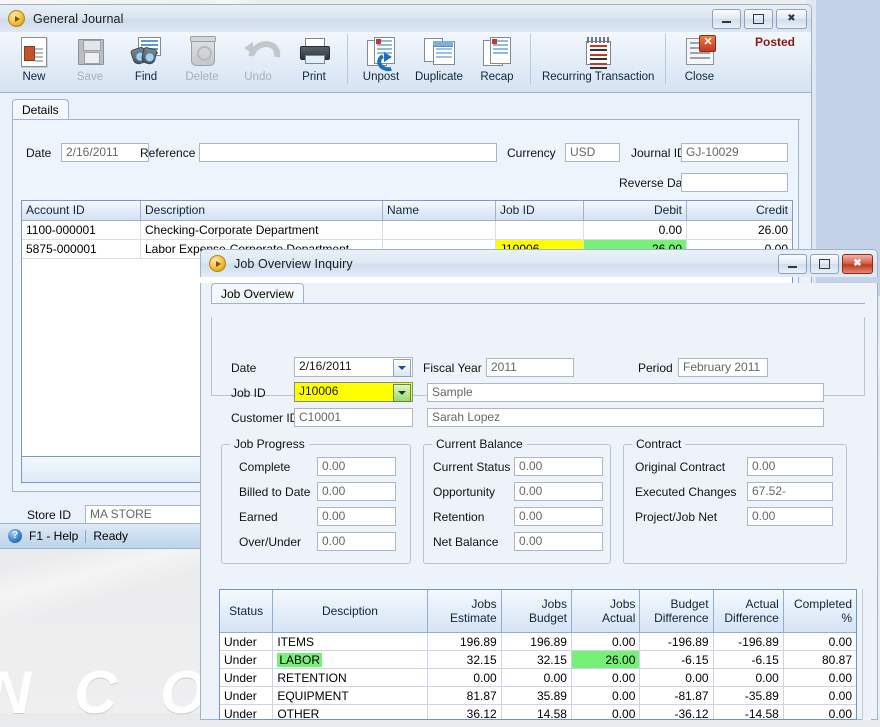  I want to click on current-status-label: Current Status, so click(472, 467).